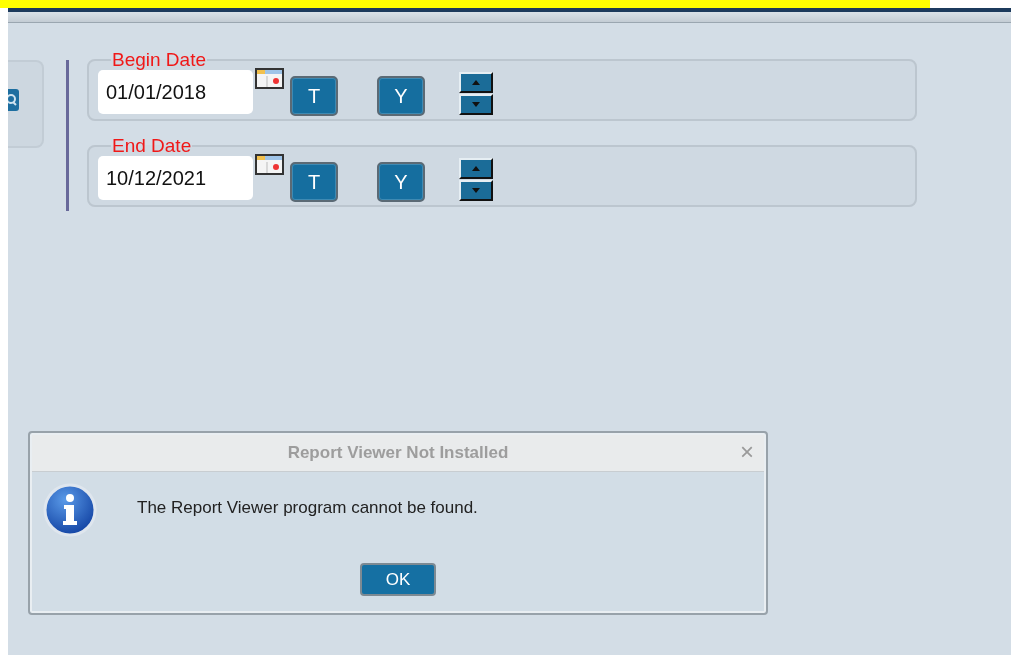  Describe the element at coordinates (398, 579) in the screenshot. I see `ok-button: OK` at that location.